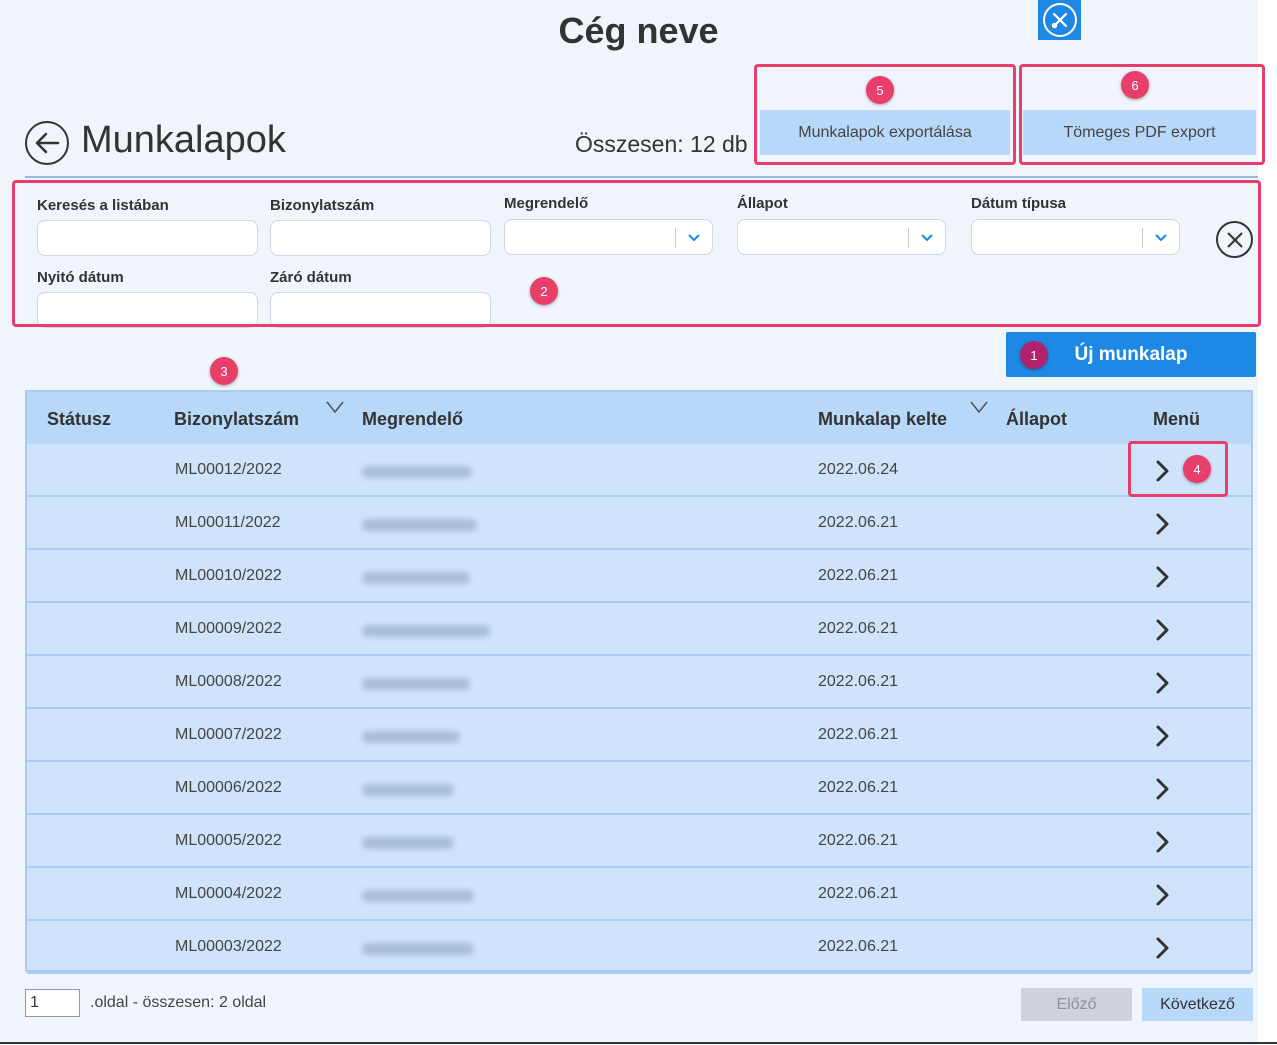 Image resolution: width=1277 pixels, height=1045 pixels. Describe the element at coordinates (544, 291) in the screenshot. I see `badge-2: 2` at that location.